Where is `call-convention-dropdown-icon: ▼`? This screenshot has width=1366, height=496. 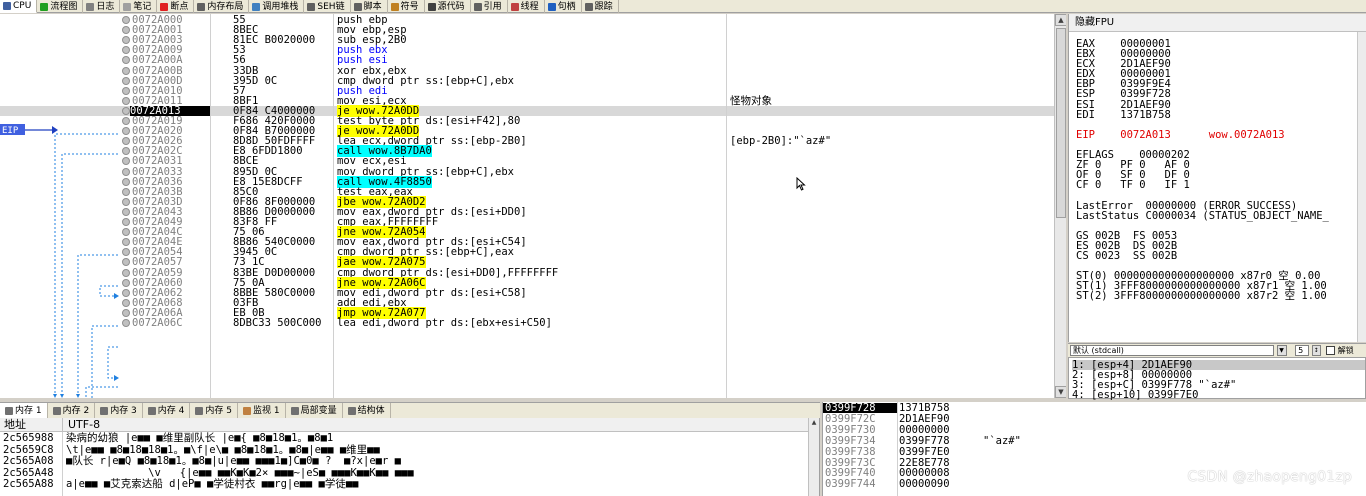
call-convention-dropdown-icon: ▼ is located at coordinates (1281, 350).